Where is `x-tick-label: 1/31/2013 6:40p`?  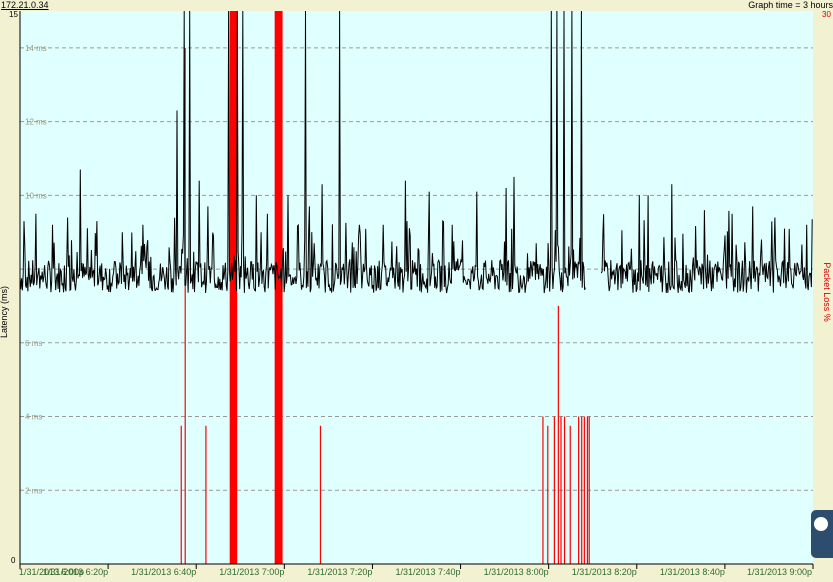 x-tick-label: 1/31/2013 6:40p is located at coordinates (163, 572).